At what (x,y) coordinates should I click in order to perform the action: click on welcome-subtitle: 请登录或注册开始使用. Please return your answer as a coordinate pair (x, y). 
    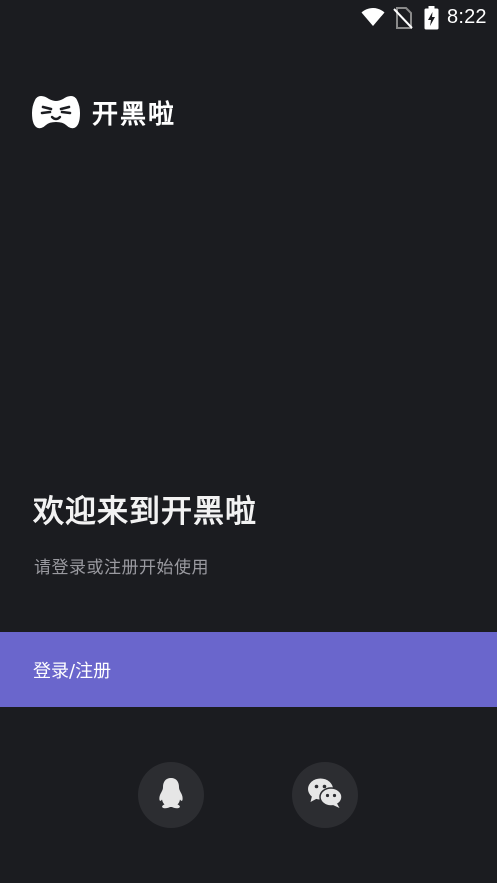
    Looking at the image, I should click on (121, 568).